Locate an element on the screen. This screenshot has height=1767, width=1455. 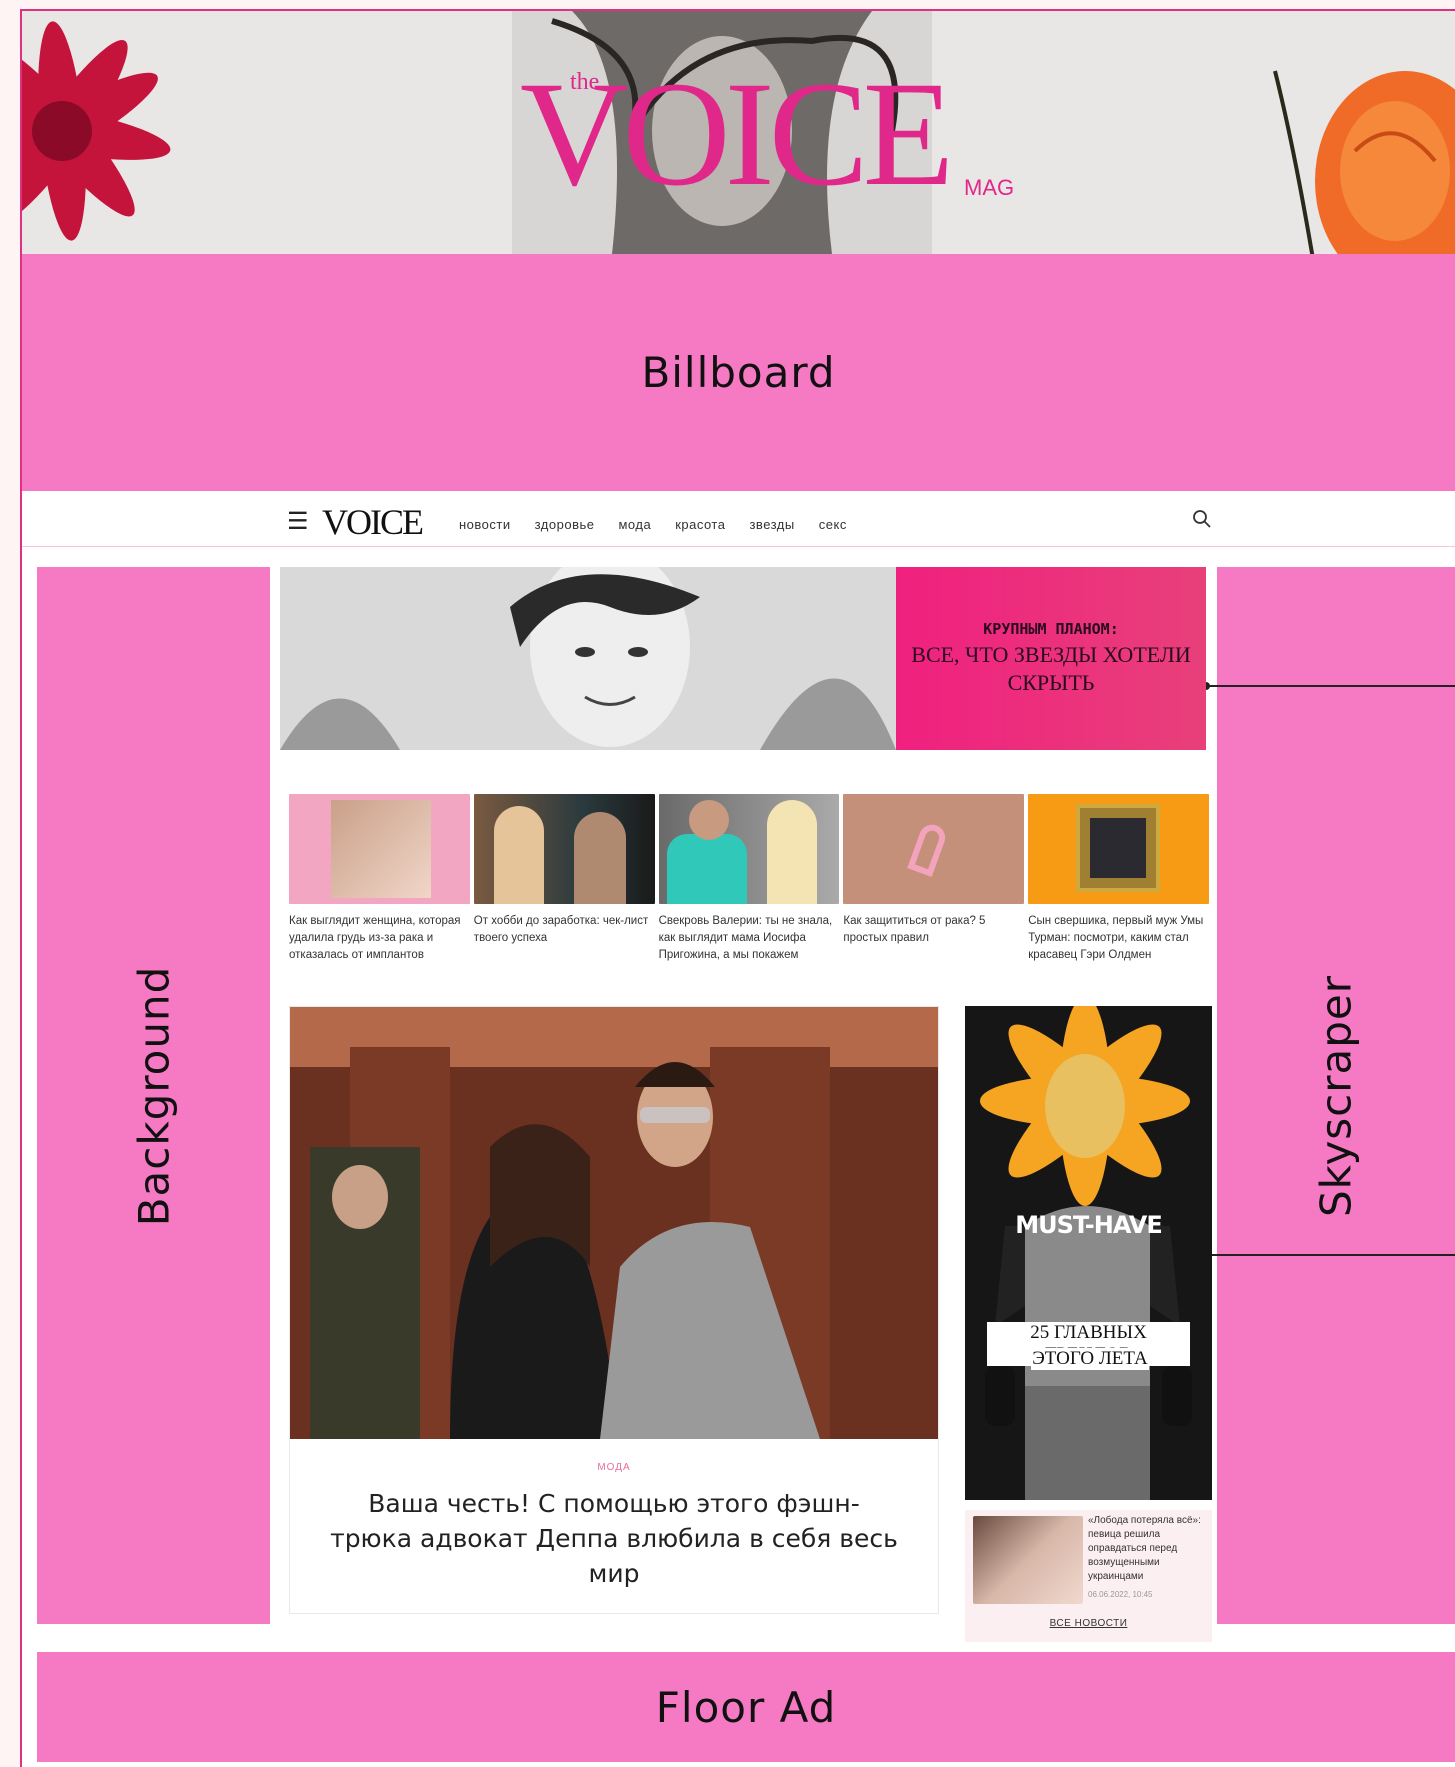
nav-link-news: новости is located at coordinates (485, 524).